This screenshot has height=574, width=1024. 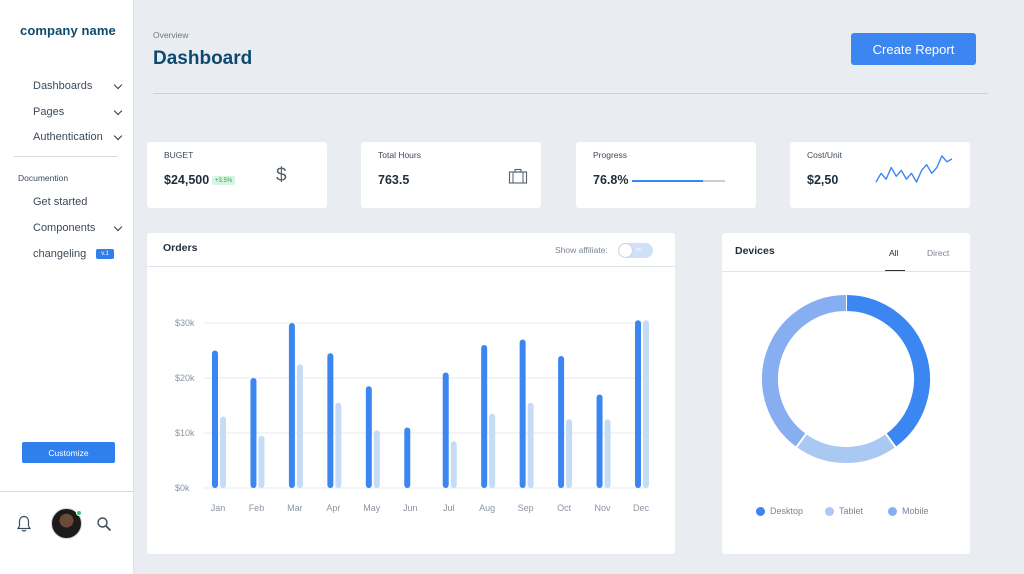 What do you see at coordinates (170, 35) in the screenshot?
I see `breadcrumb: Overview` at bounding box center [170, 35].